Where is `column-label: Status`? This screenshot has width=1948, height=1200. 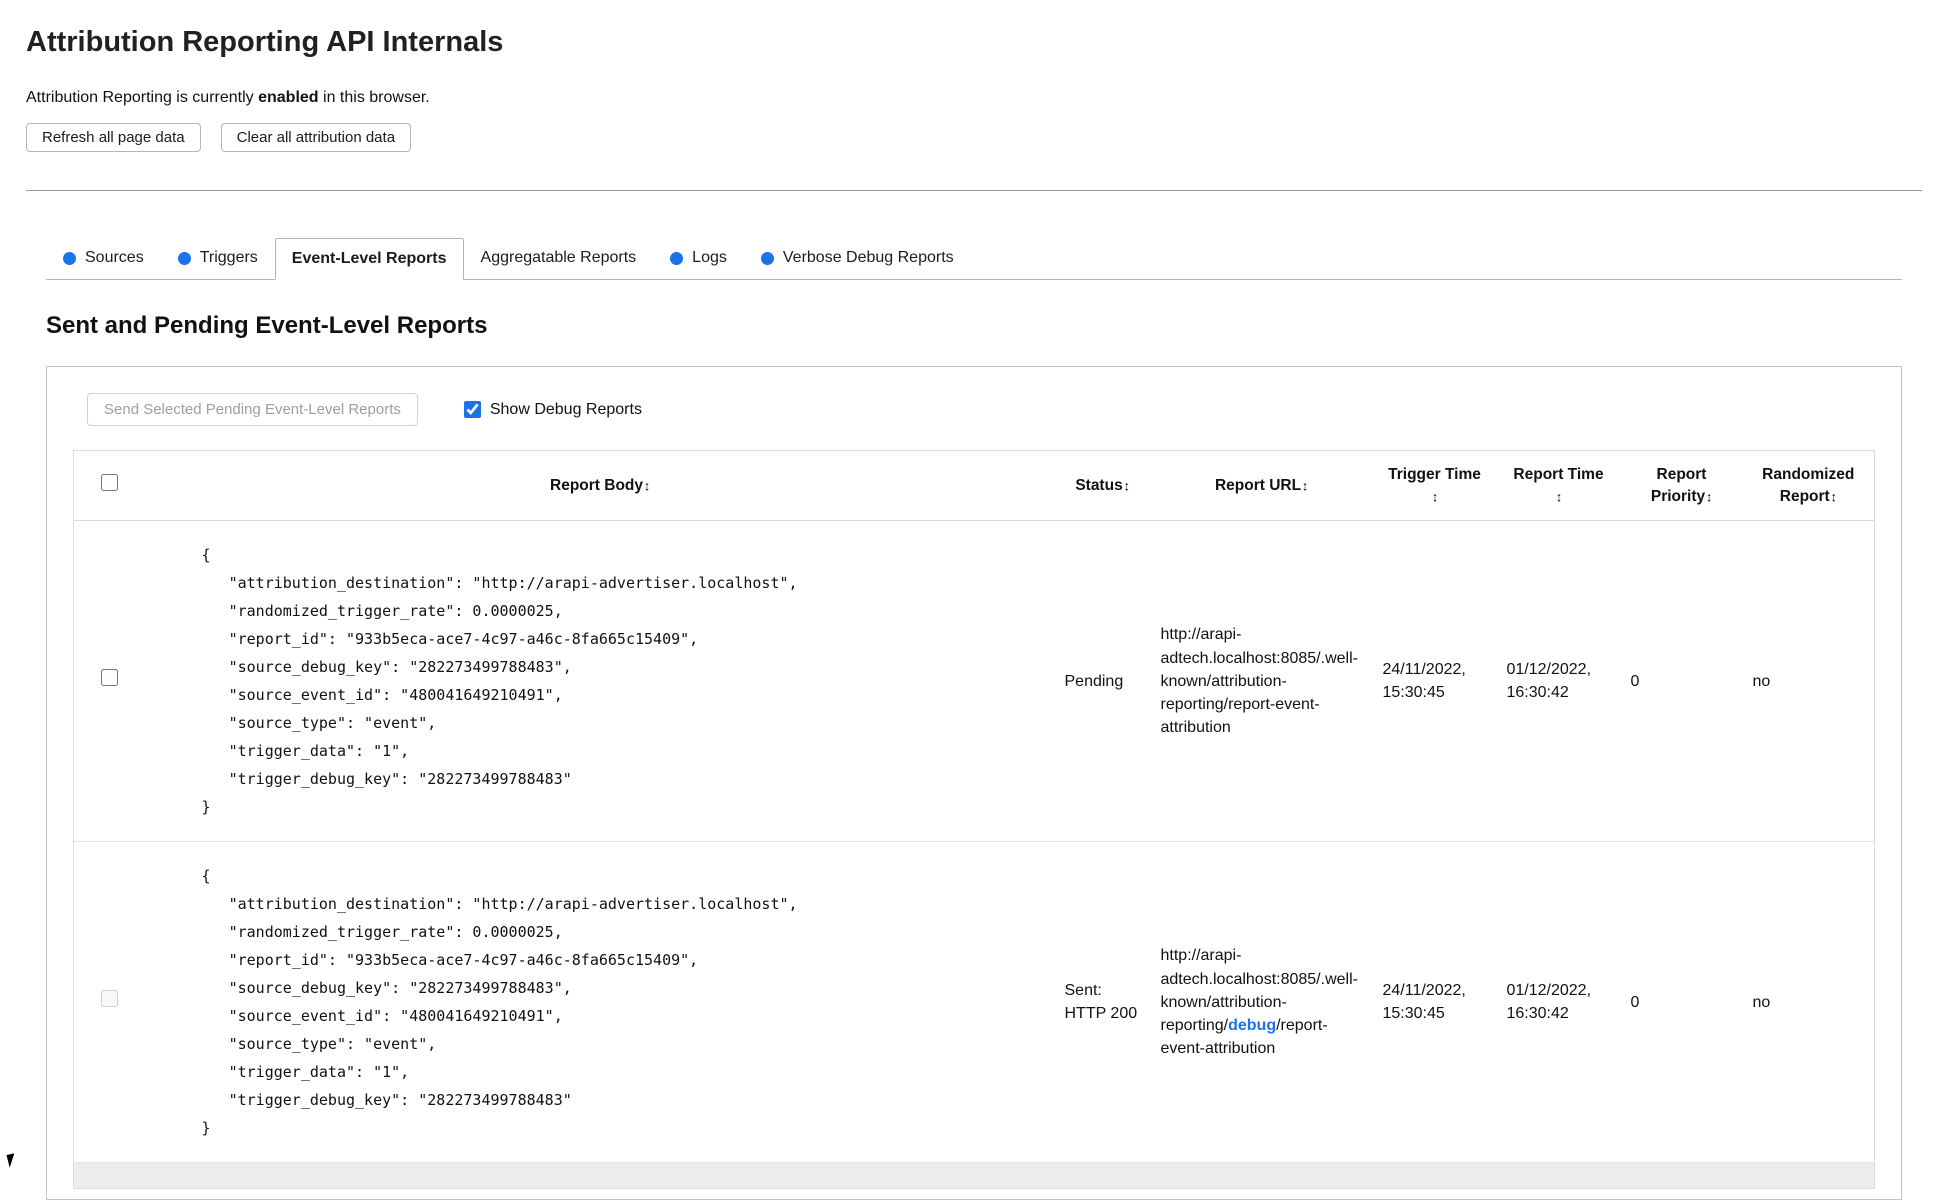
column-label: Status is located at coordinates (1099, 485).